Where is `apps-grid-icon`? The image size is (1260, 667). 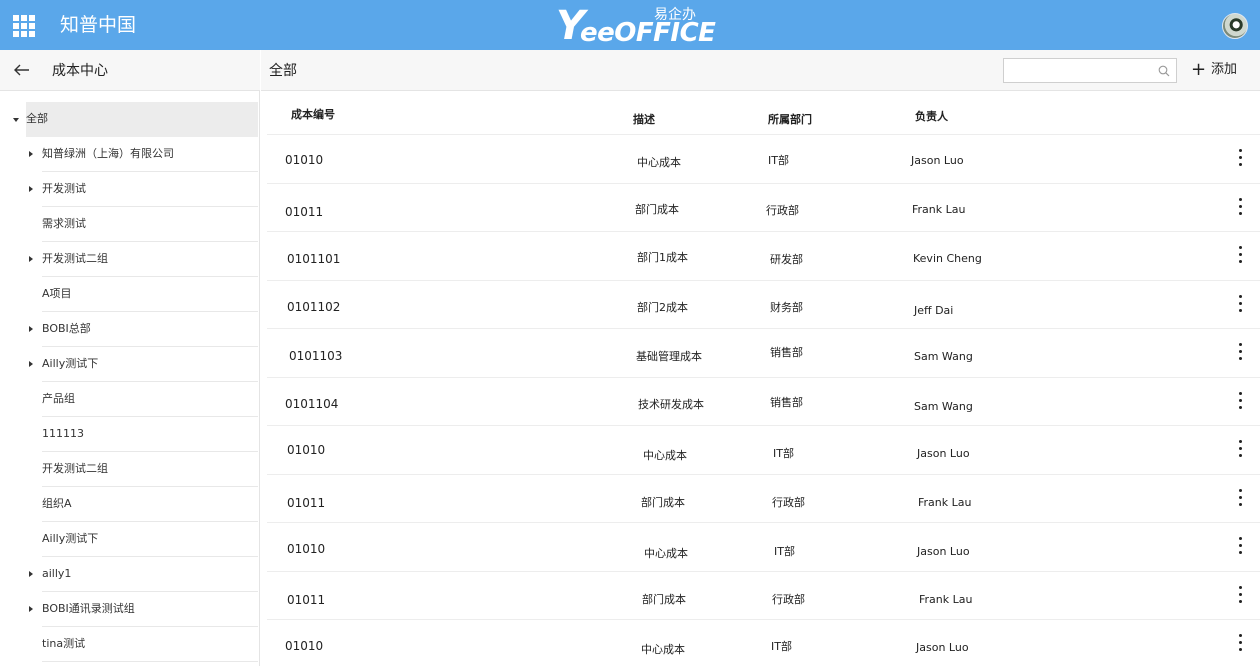 apps-grid-icon is located at coordinates (24, 26).